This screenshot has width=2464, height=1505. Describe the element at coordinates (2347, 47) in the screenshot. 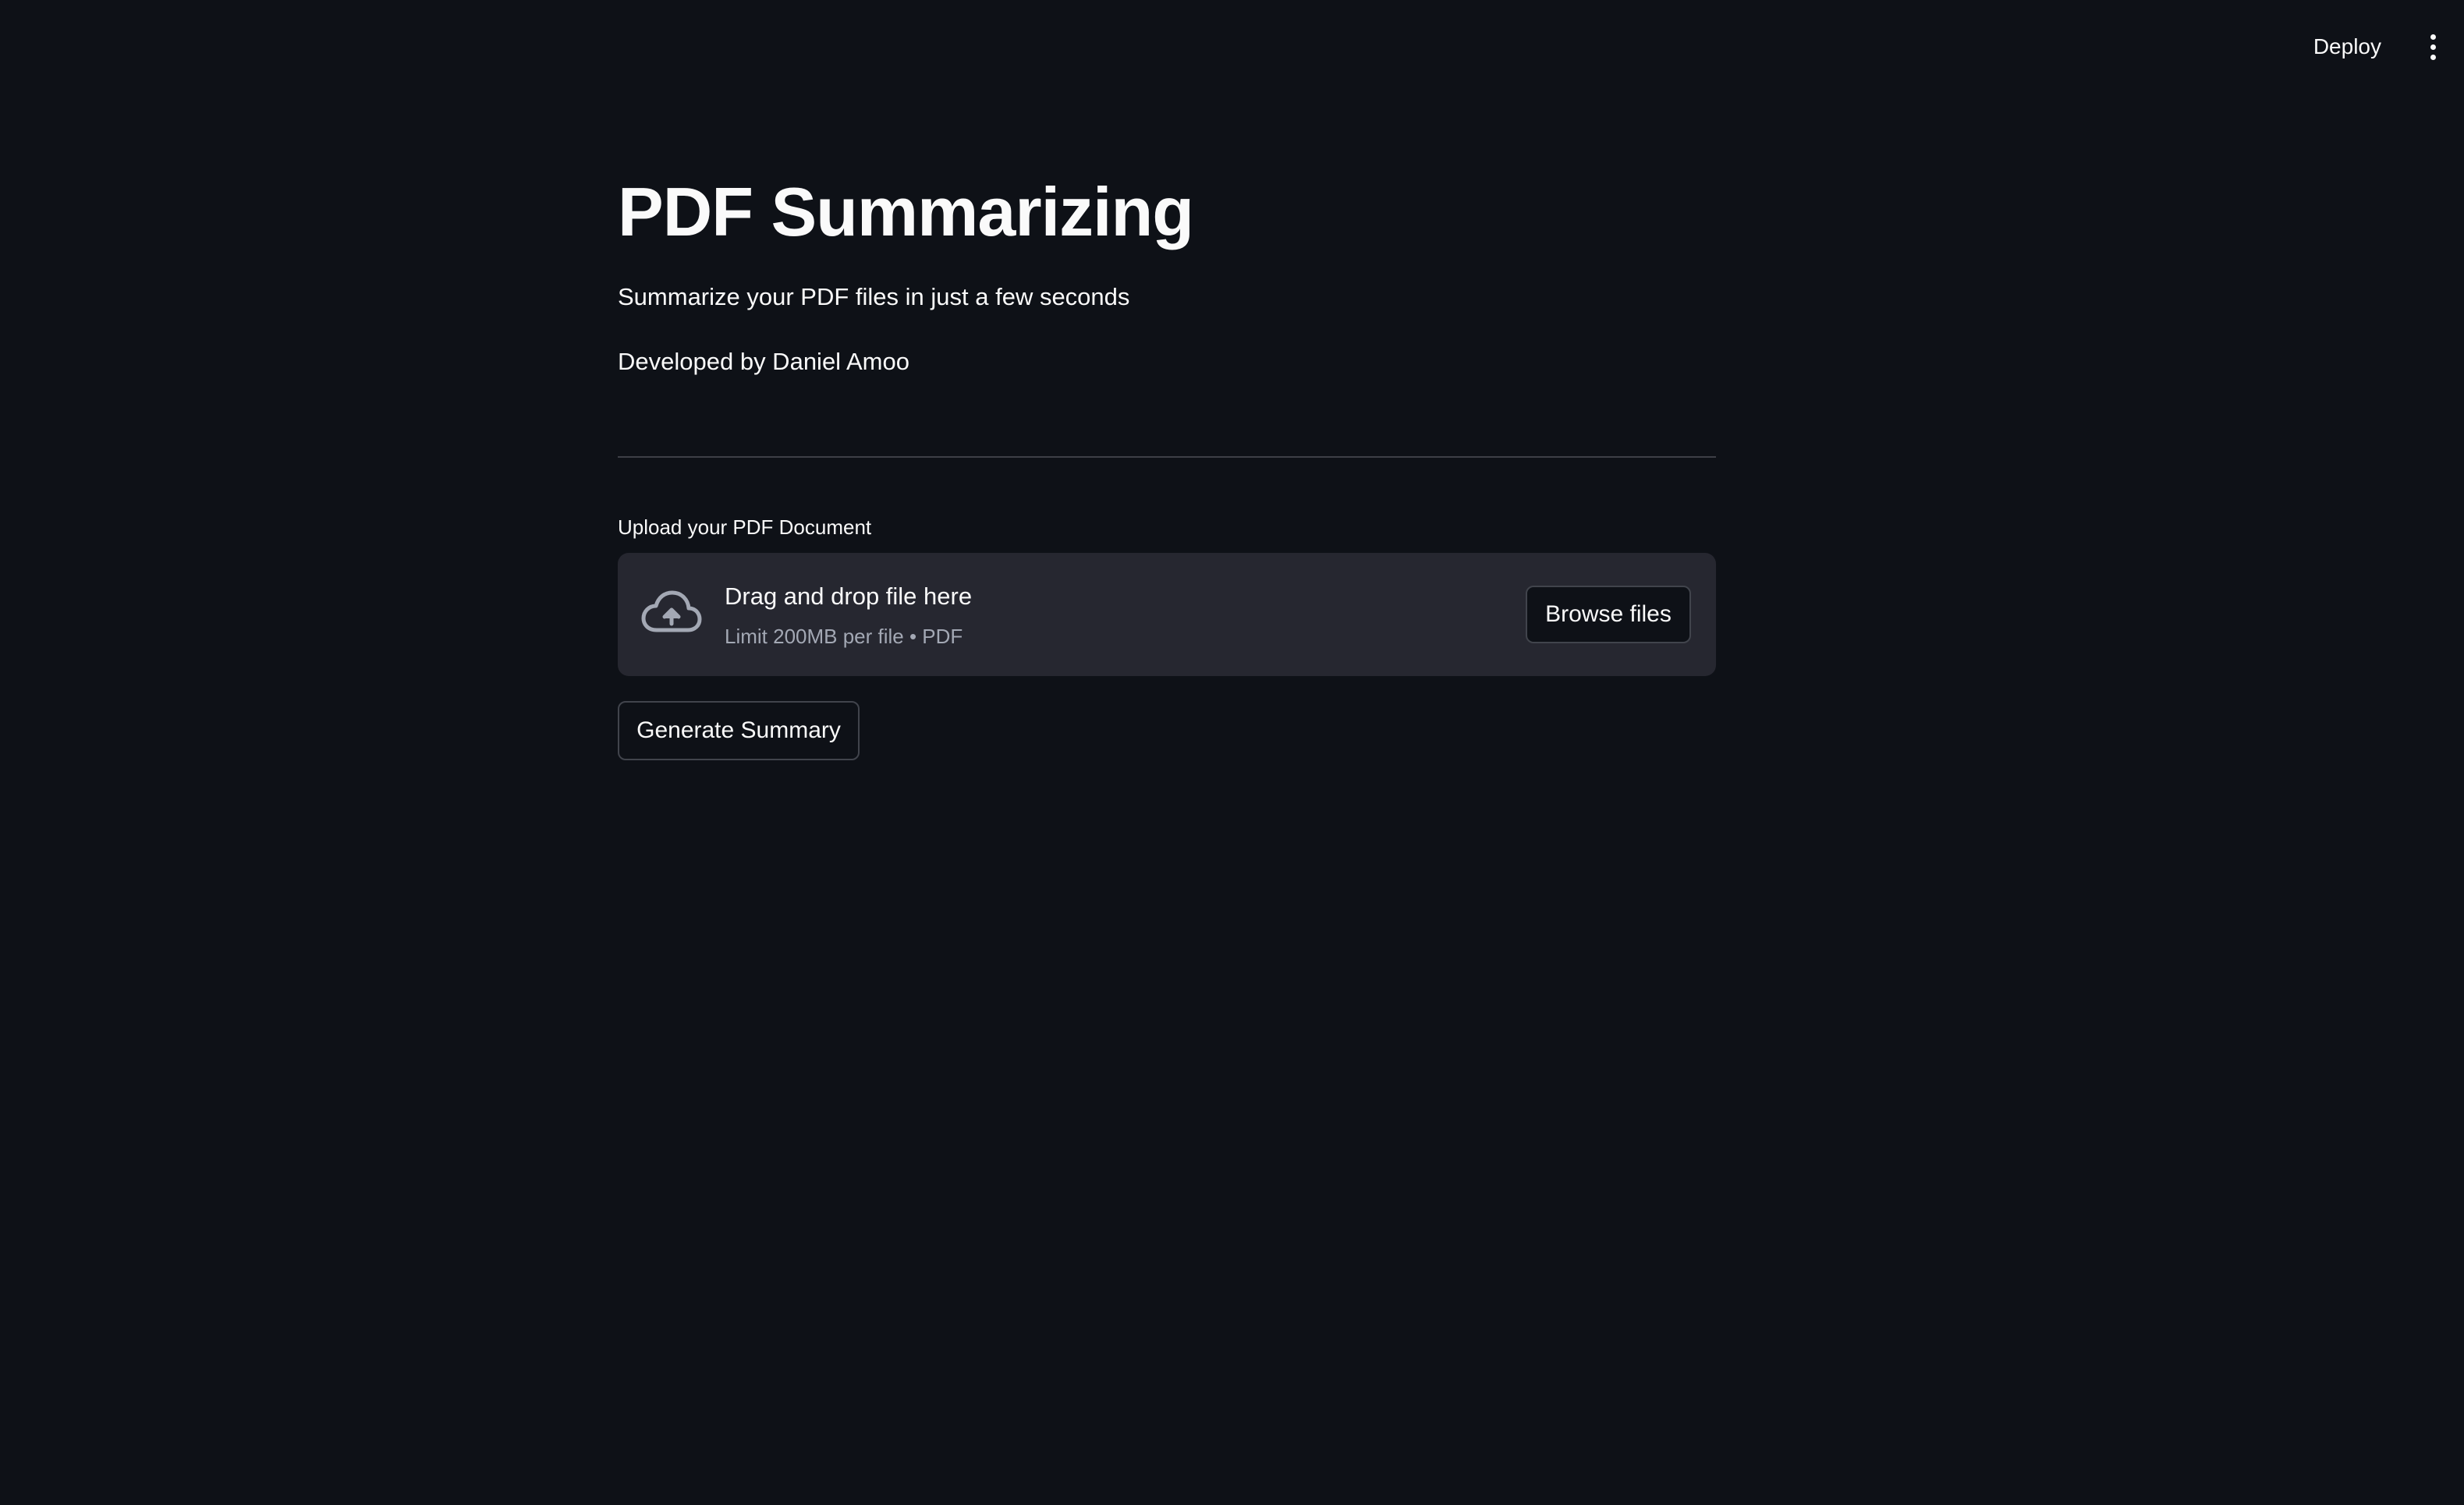

I see `deploy-button: Deploy` at that location.